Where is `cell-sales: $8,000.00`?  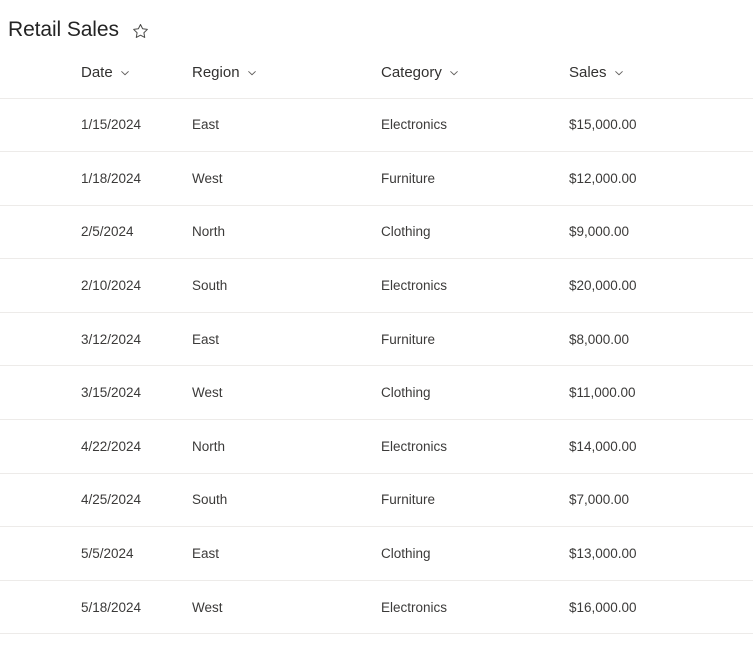 cell-sales: $8,000.00 is located at coordinates (657, 339).